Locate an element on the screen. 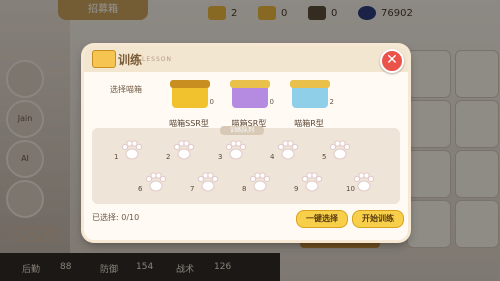 This screenshot has width=500, height=281. close-icon: ✕ is located at coordinates (392, 61).